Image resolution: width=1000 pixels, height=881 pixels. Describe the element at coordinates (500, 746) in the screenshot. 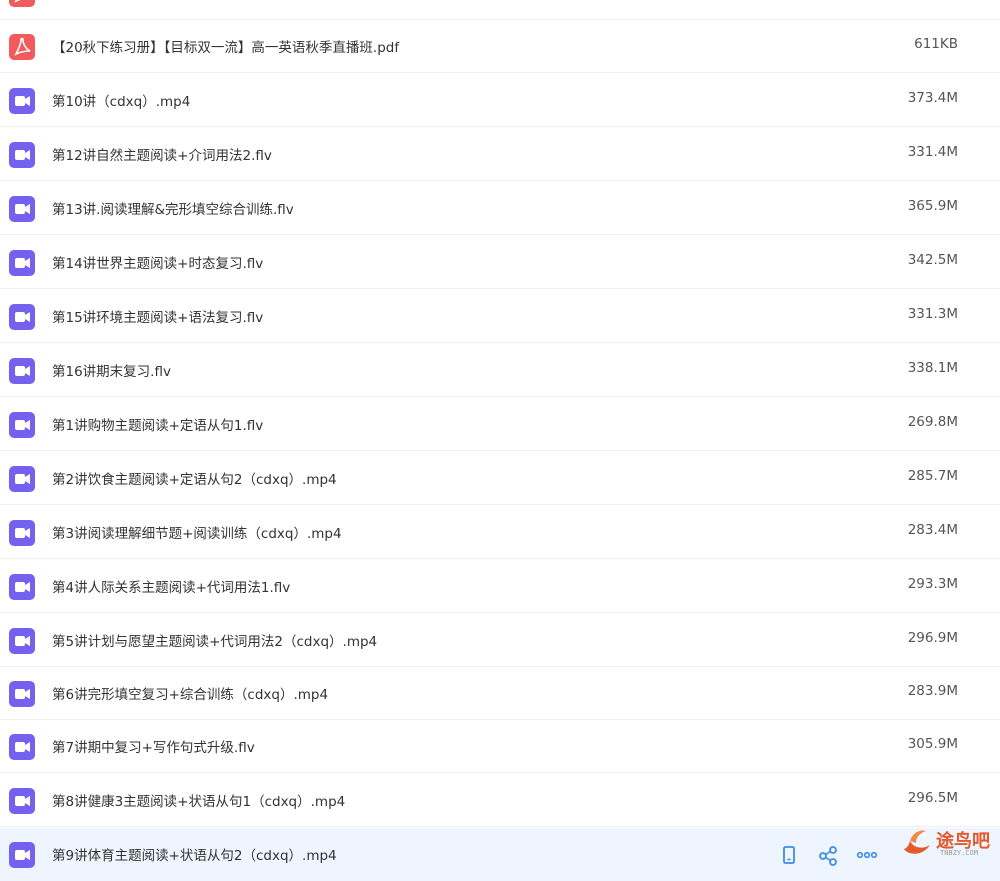

I see `file-row: 第7讲期中复习+写作句式升级.flv 305.9M` at that location.